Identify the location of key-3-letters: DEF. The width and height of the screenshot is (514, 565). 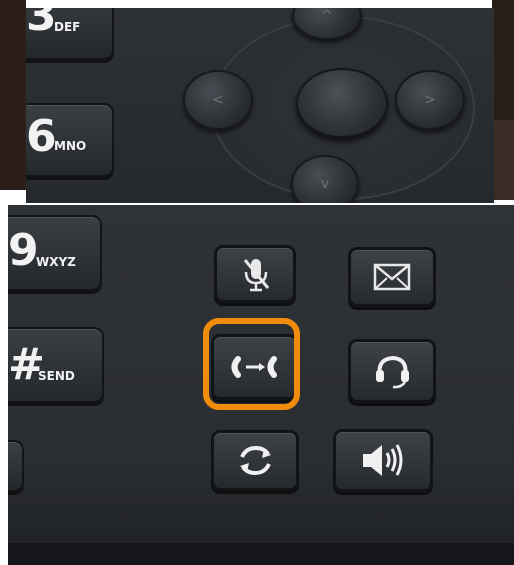
(67, 27).